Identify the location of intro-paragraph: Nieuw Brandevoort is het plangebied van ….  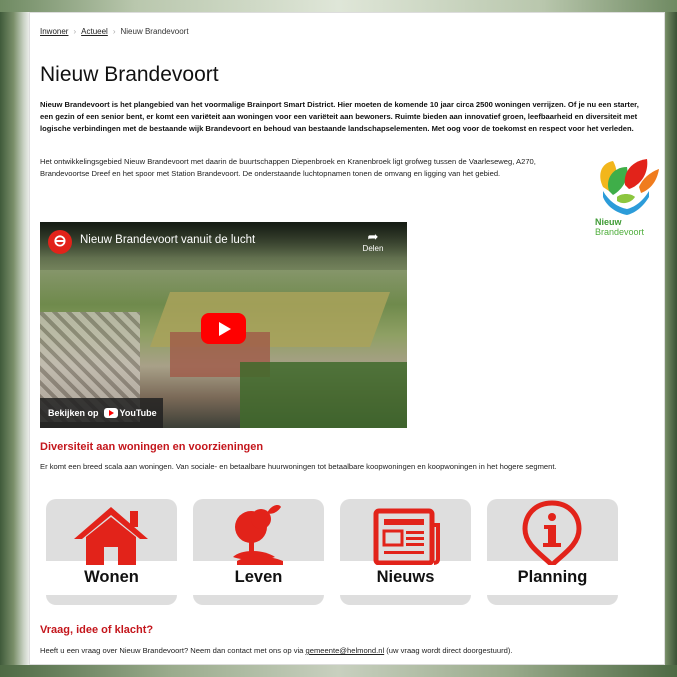
(339, 116).